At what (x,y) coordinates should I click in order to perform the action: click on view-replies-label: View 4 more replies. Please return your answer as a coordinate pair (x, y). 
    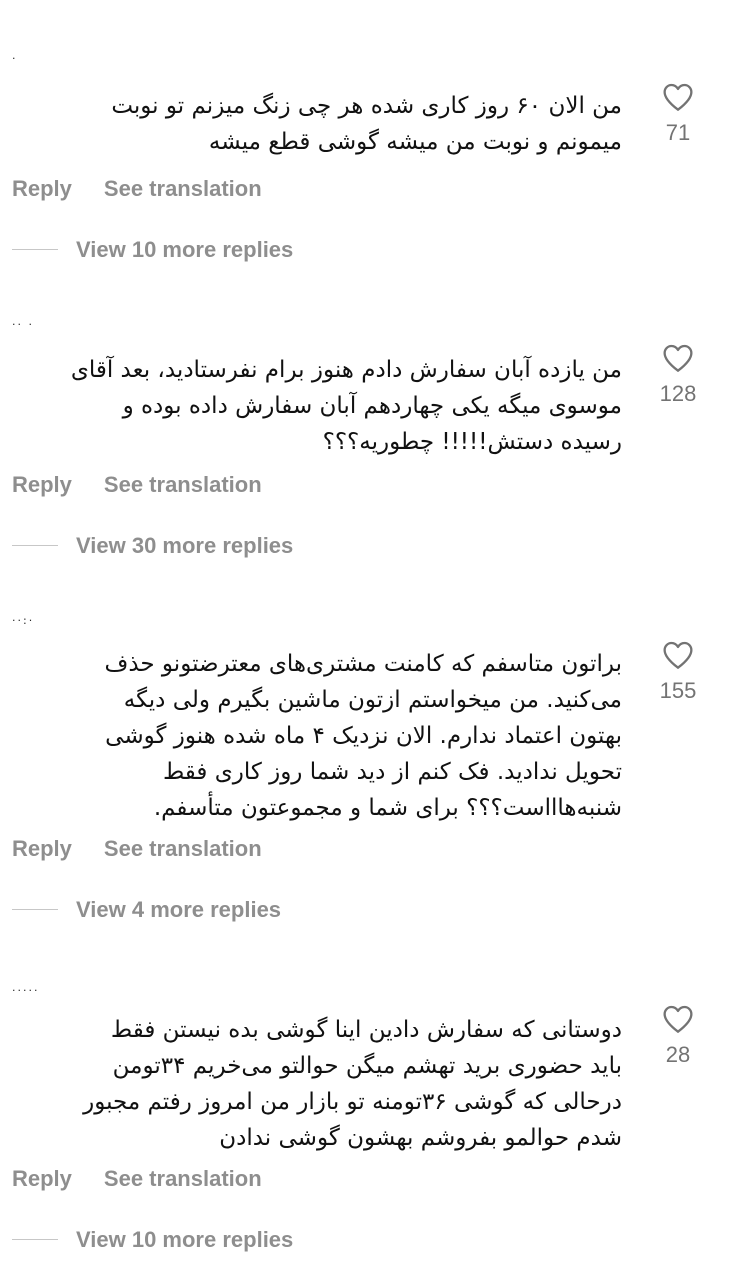
    Looking at the image, I should click on (179, 909).